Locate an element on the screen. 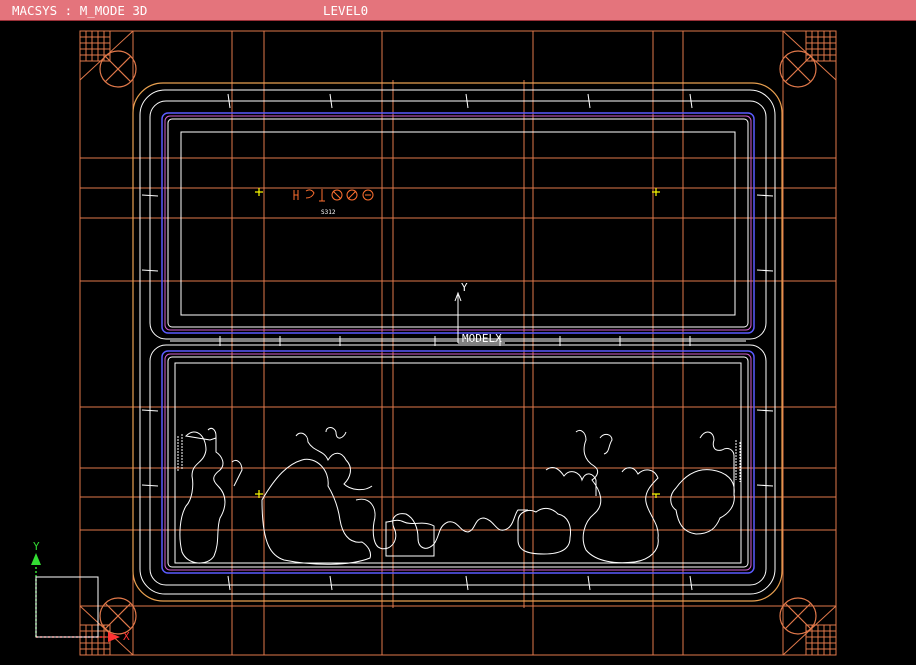  gizmo-axis-x-label: X is located at coordinates (126, 636).